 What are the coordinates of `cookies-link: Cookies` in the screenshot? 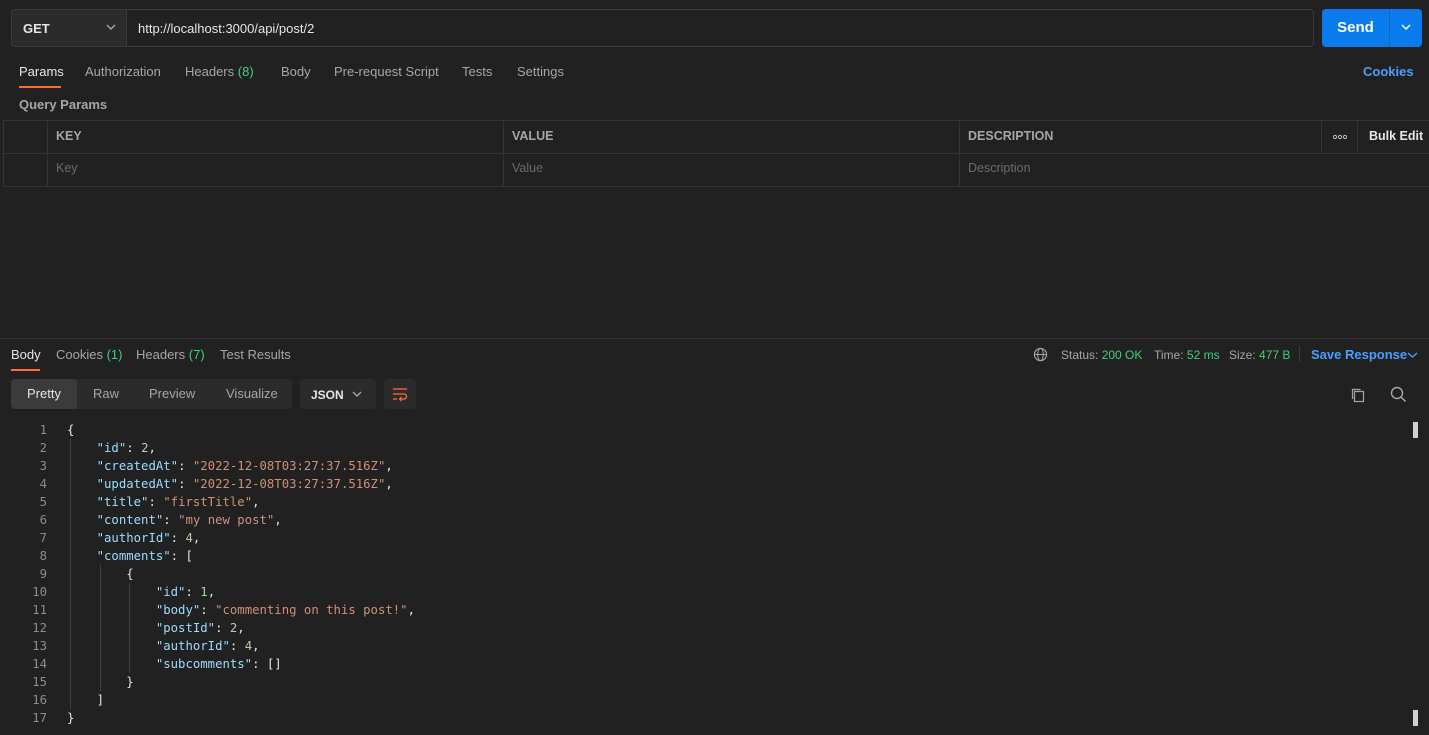 It's located at (1388, 71).